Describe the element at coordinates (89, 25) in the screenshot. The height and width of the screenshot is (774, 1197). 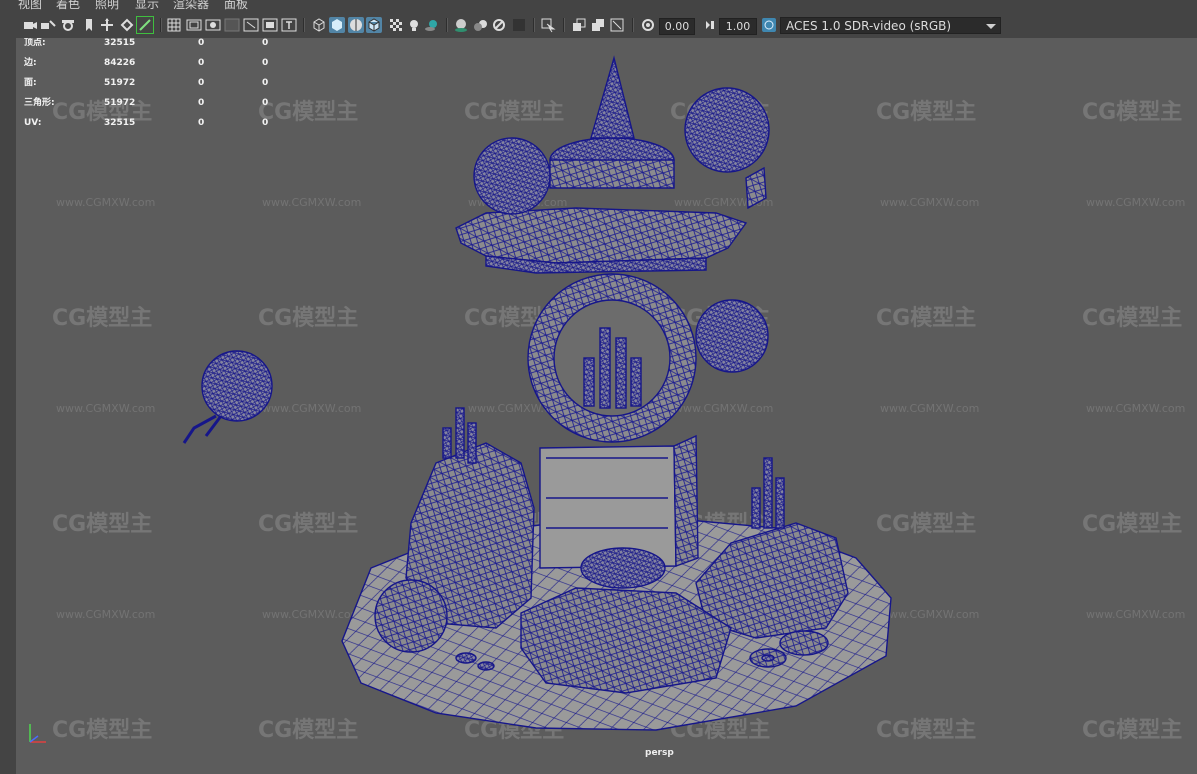
I see `image-plane-icon` at that location.